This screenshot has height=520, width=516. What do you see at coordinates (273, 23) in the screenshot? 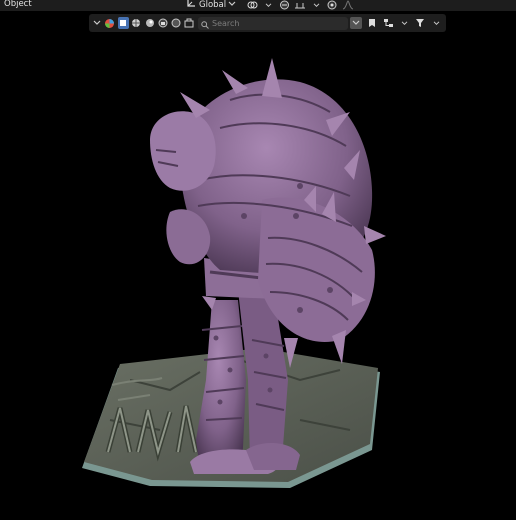
I see `outliner-search-field: Search` at bounding box center [273, 23].